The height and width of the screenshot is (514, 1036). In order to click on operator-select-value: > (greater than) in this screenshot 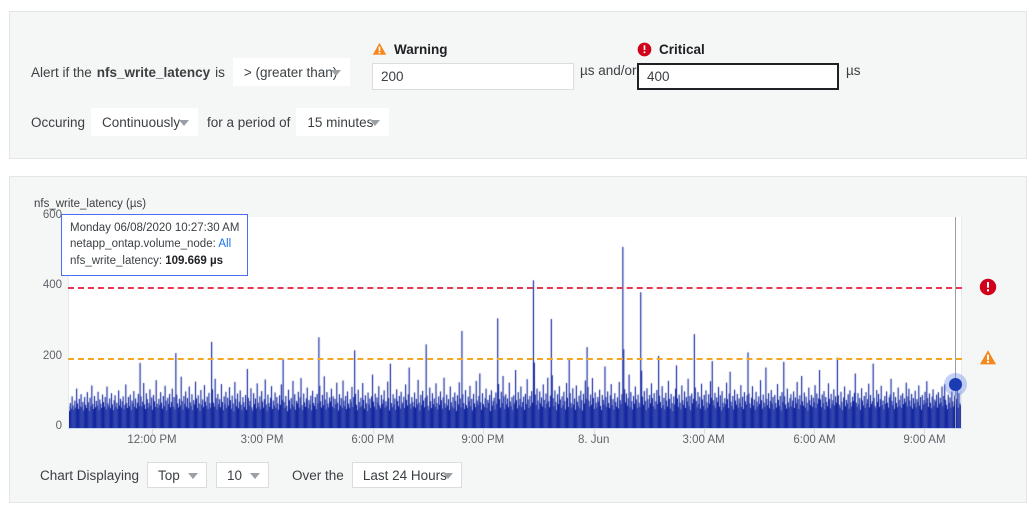, I will do `click(290, 72)`.